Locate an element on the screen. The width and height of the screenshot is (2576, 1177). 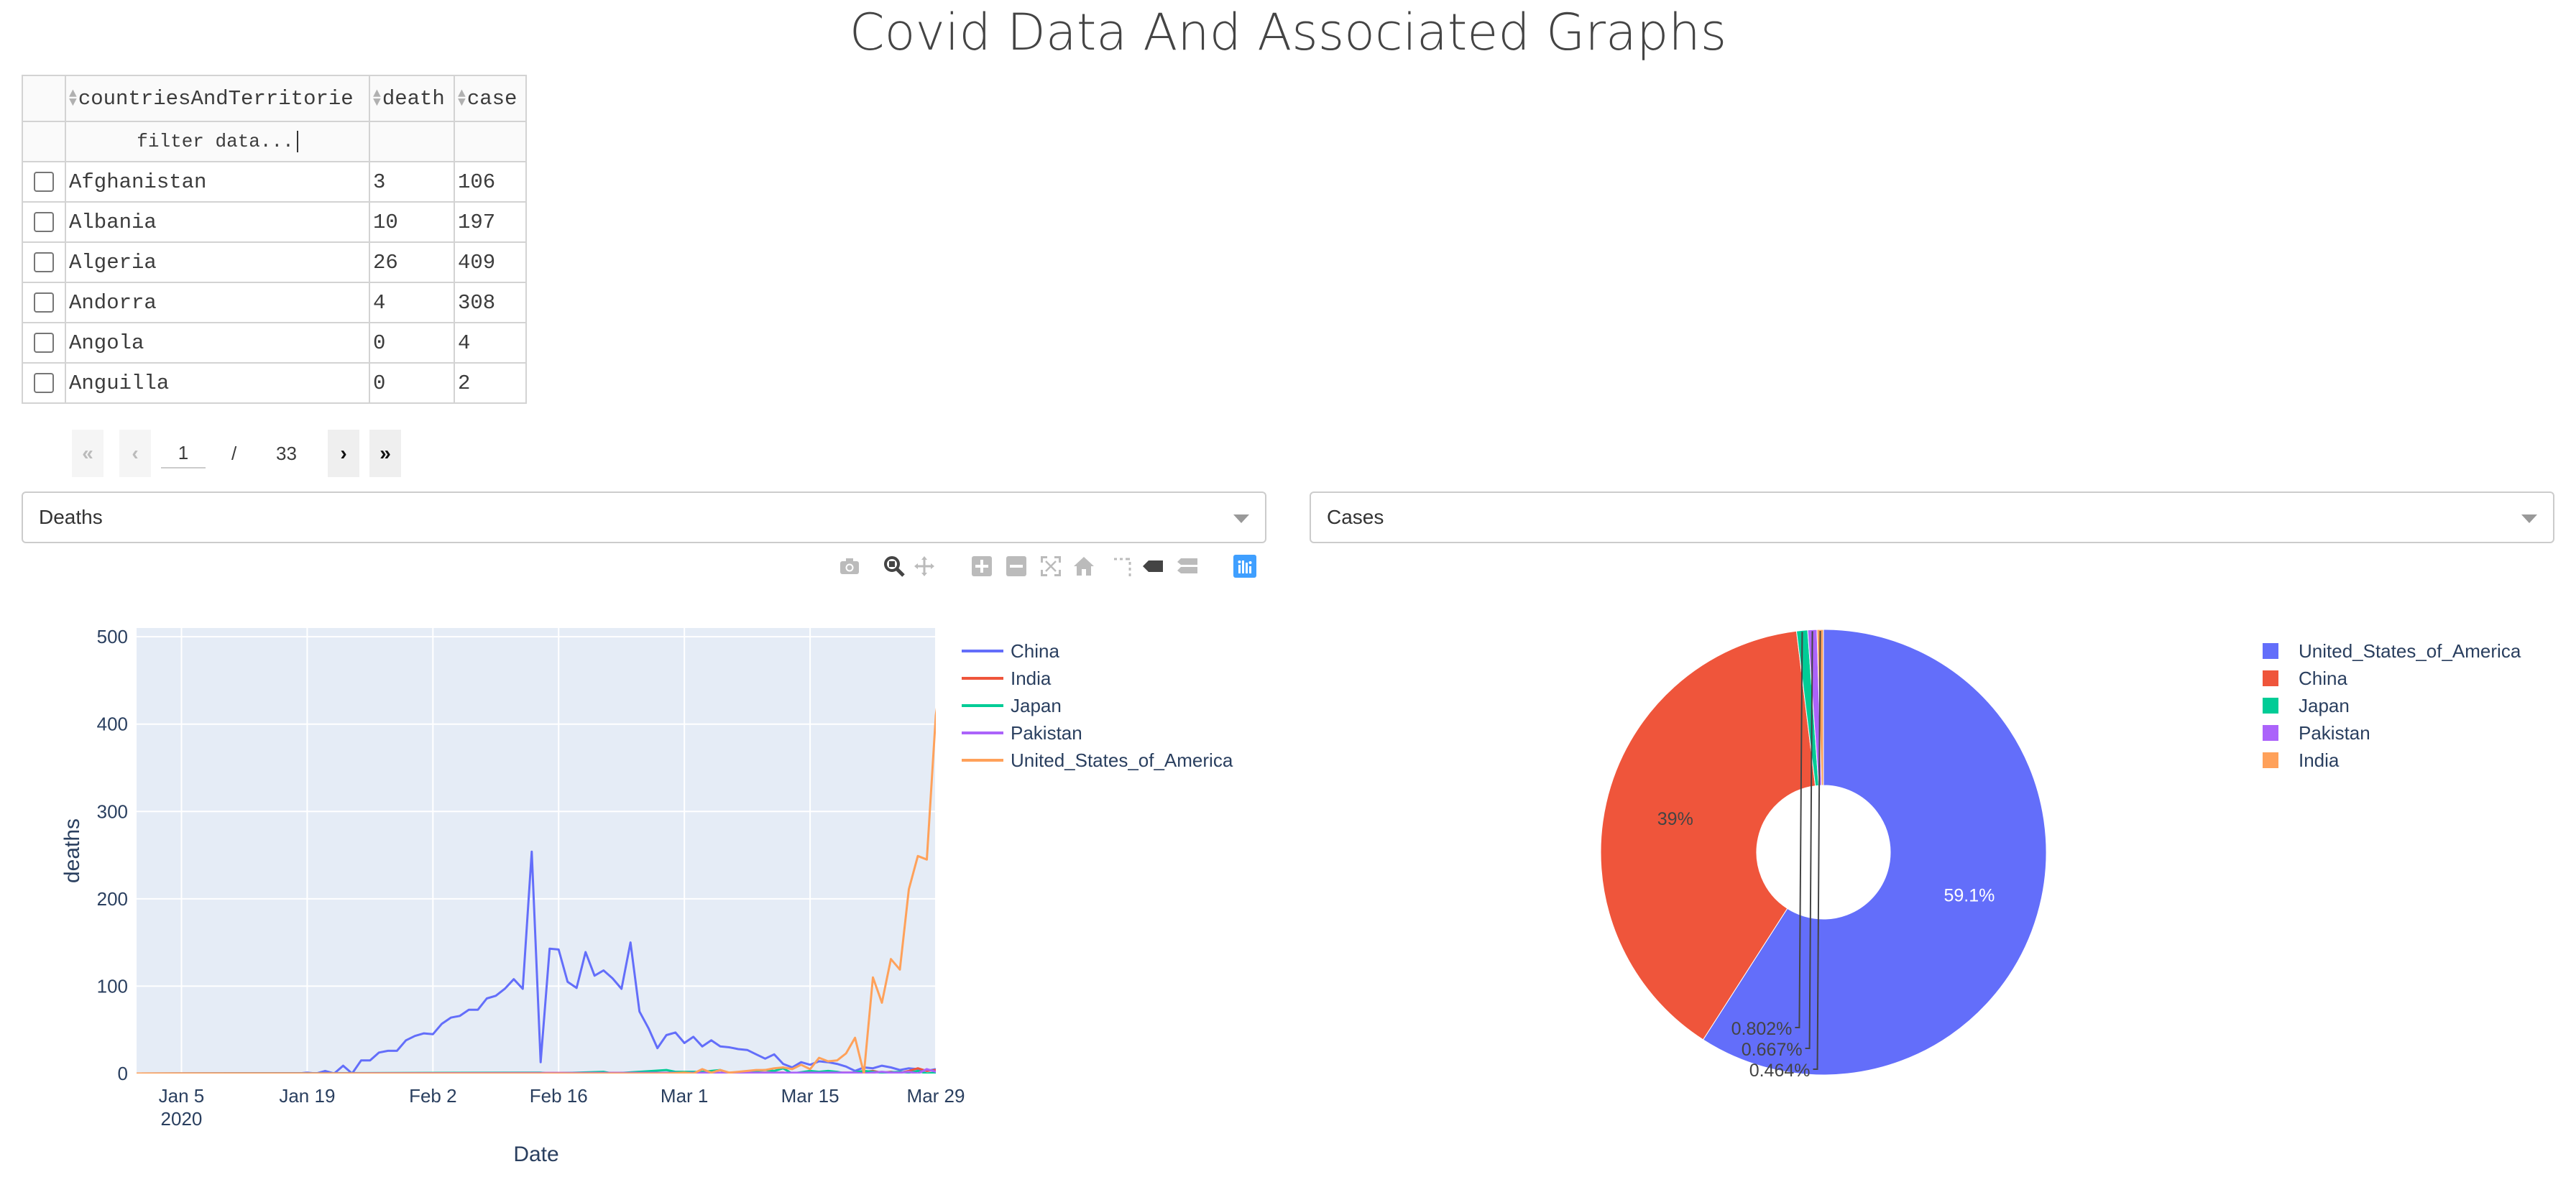
x-tick-label: Jan 19 is located at coordinates (307, 1096).